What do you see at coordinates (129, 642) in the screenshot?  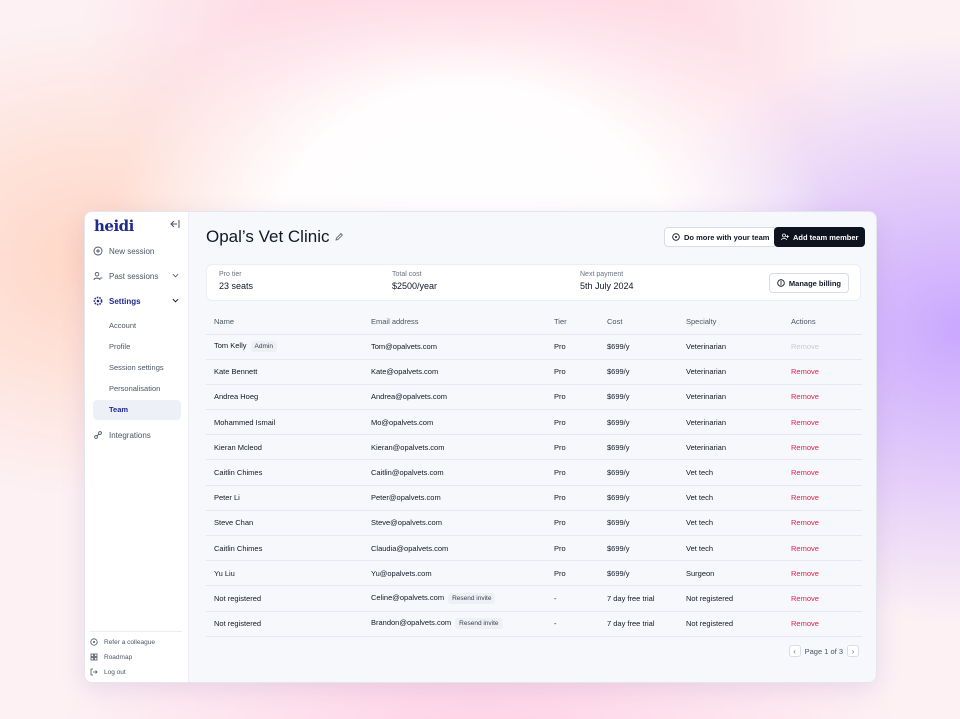 I see `refer-colleague-label: Refer a colleague` at bounding box center [129, 642].